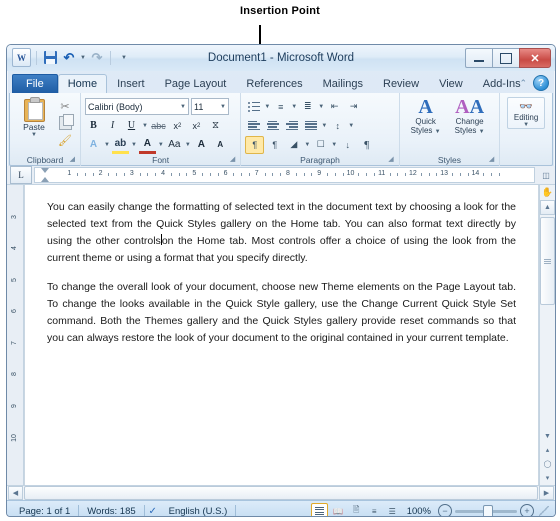 The height and width of the screenshot is (521, 560). What do you see at coordinates (547, 192) in the screenshot?
I see `split-window-handle-icon: ✋` at bounding box center [547, 192].